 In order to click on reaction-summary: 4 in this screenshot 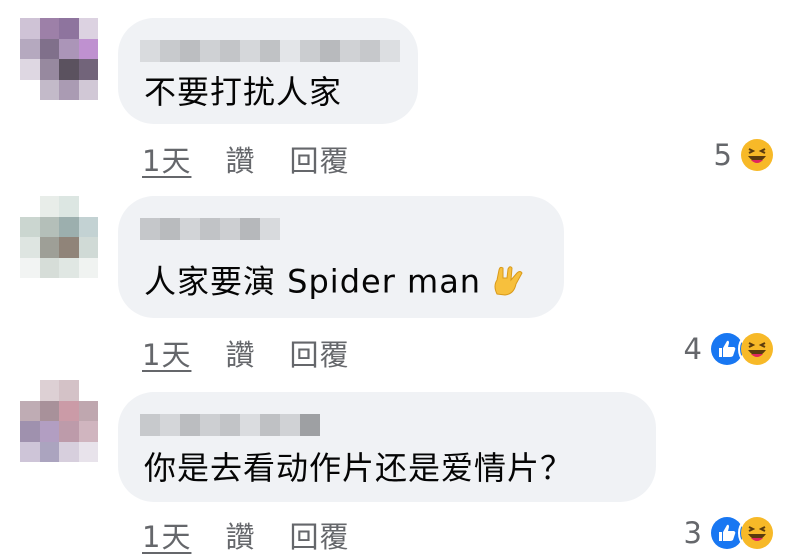, I will do `click(730, 349)`.